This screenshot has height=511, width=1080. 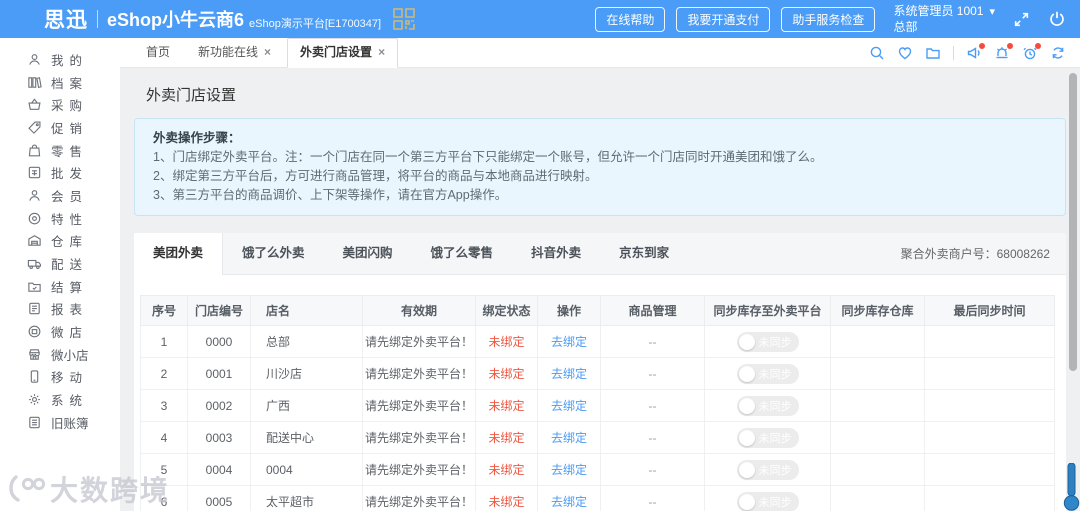 What do you see at coordinates (60, 104) in the screenshot?
I see `sidebar-item: 采购` at bounding box center [60, 104].